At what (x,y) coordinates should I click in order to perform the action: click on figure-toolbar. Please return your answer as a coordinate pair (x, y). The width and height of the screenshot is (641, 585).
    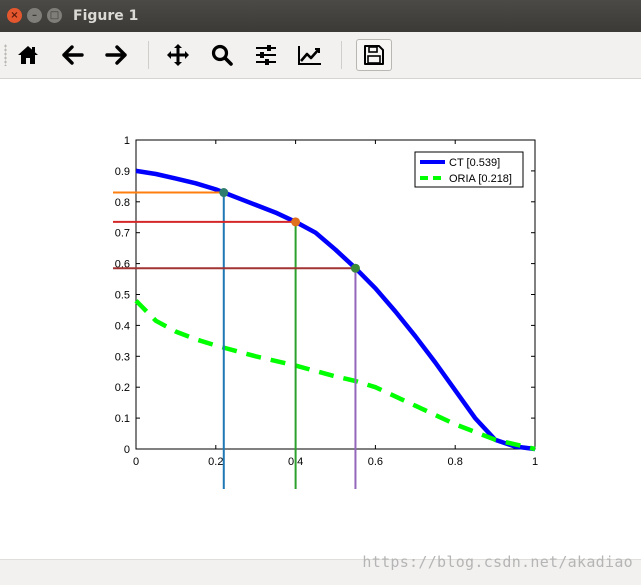
    Looking at the image, I should click on (320, 55).